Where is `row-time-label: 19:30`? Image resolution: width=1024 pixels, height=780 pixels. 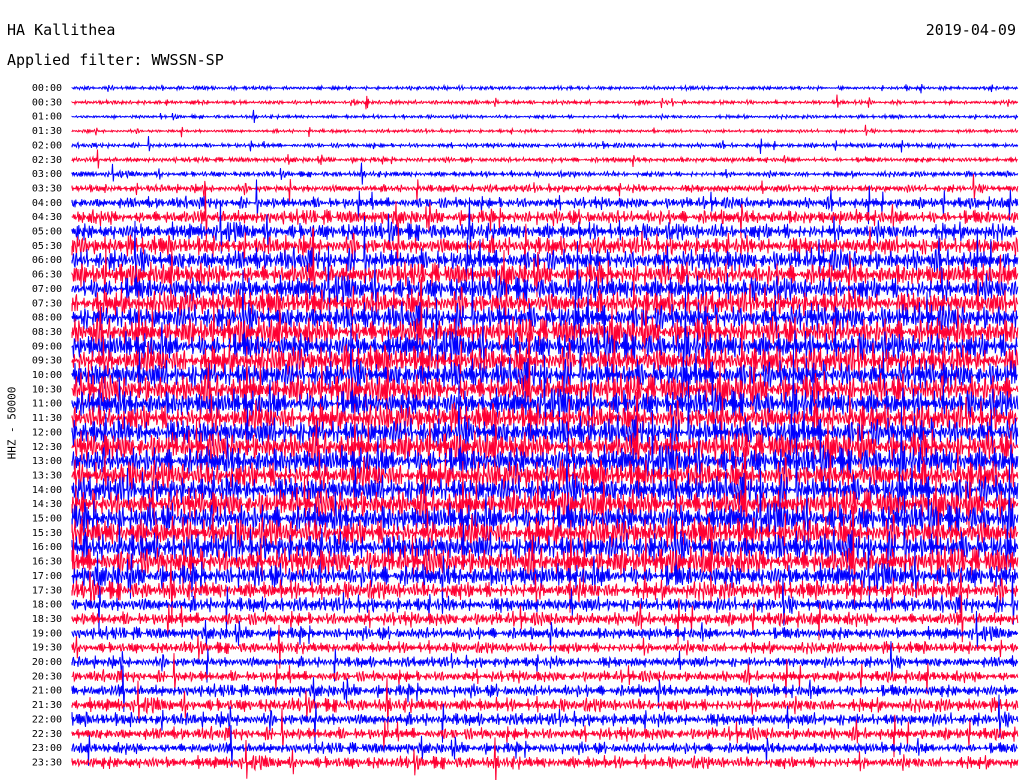
row-time-label: 19:30 is located at coordinates (47, 648).